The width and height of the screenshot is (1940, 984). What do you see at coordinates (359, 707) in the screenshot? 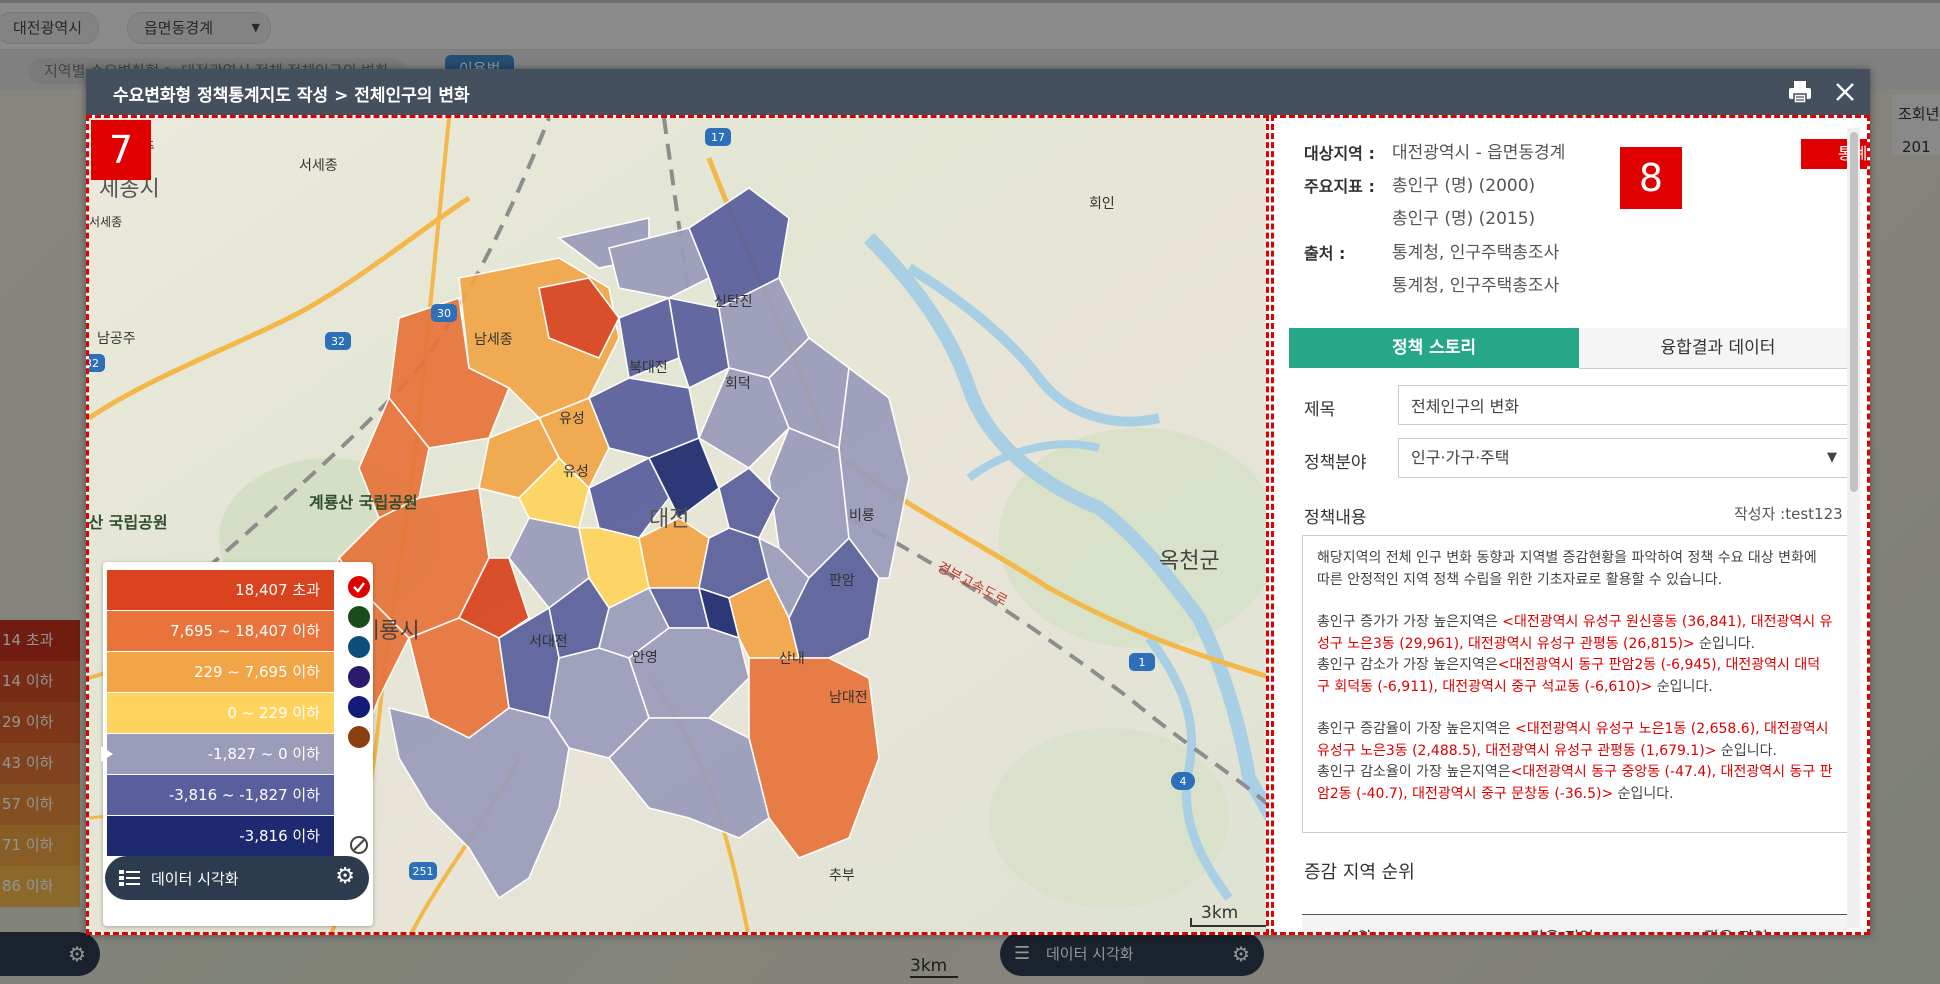
I see `palette-swatch-navy` at bounding box center [359, 707].